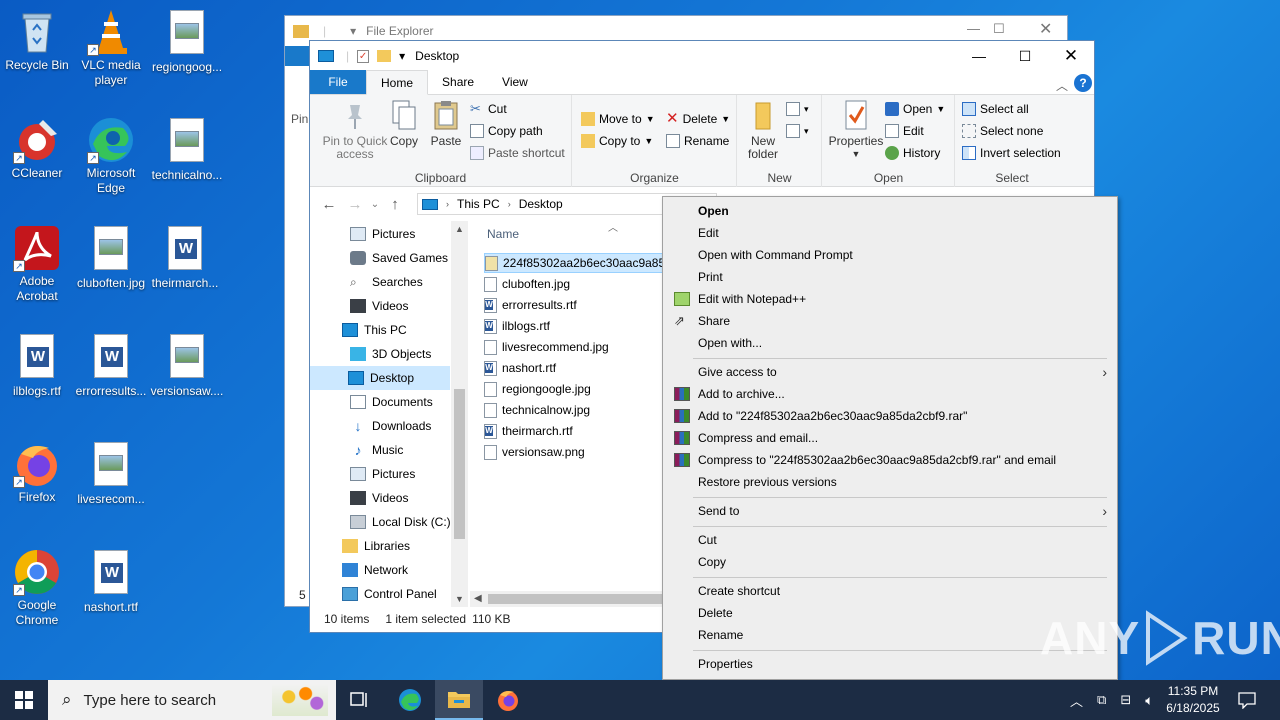  I want to click on scroll-down-arrow-icon: ▼, so click(459, 599).